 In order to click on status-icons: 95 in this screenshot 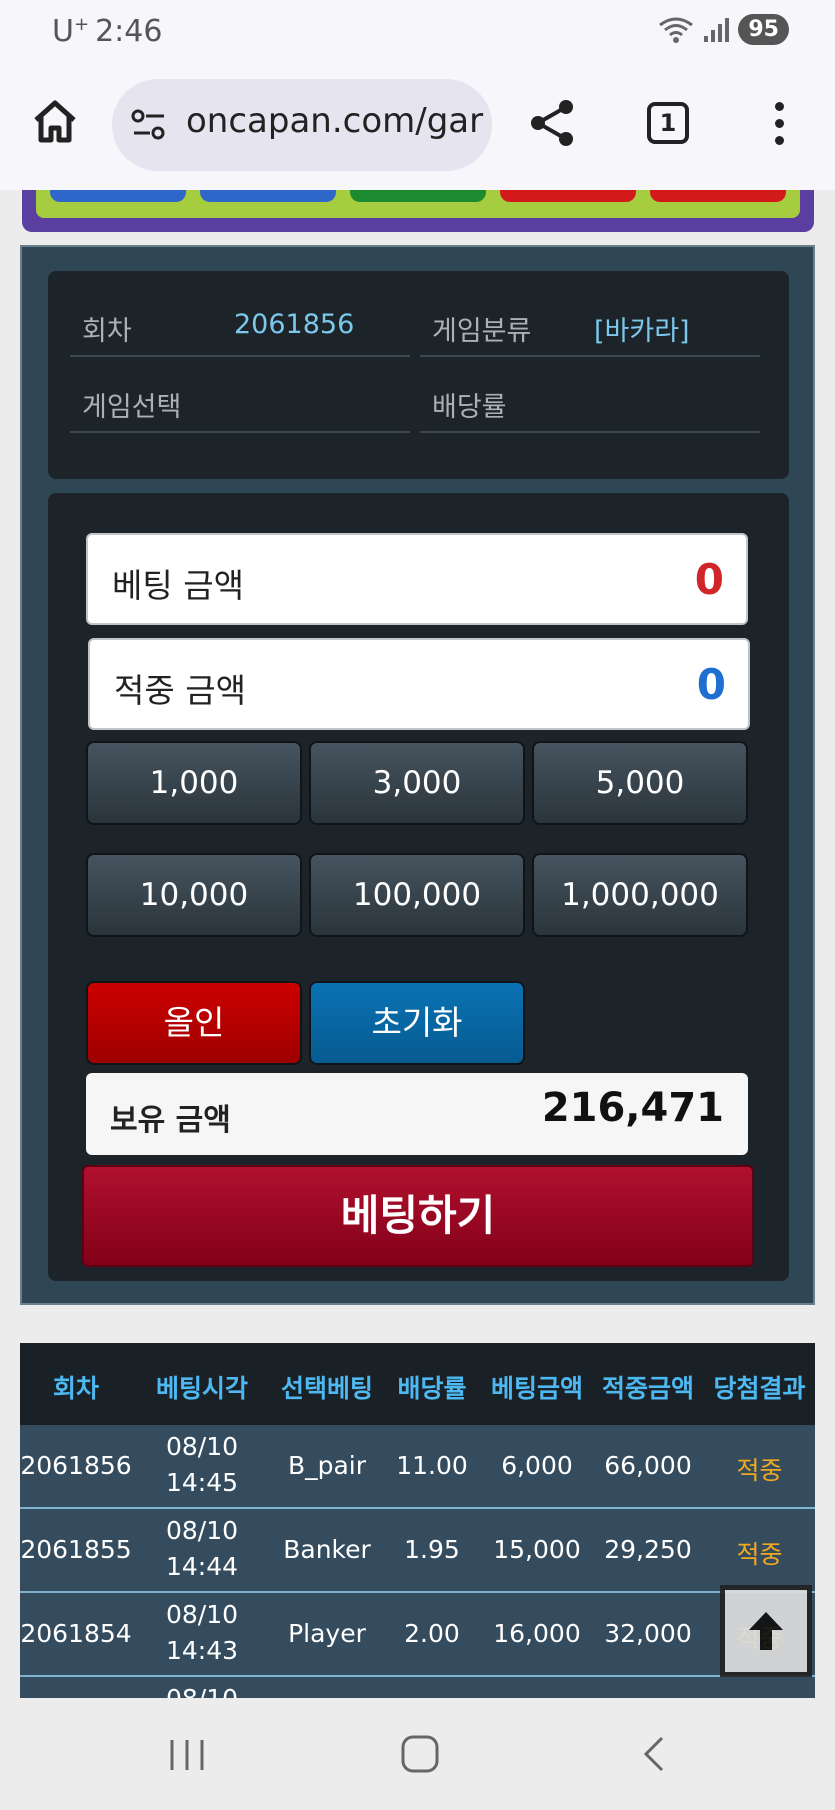, I will do `click(723, 29)`.